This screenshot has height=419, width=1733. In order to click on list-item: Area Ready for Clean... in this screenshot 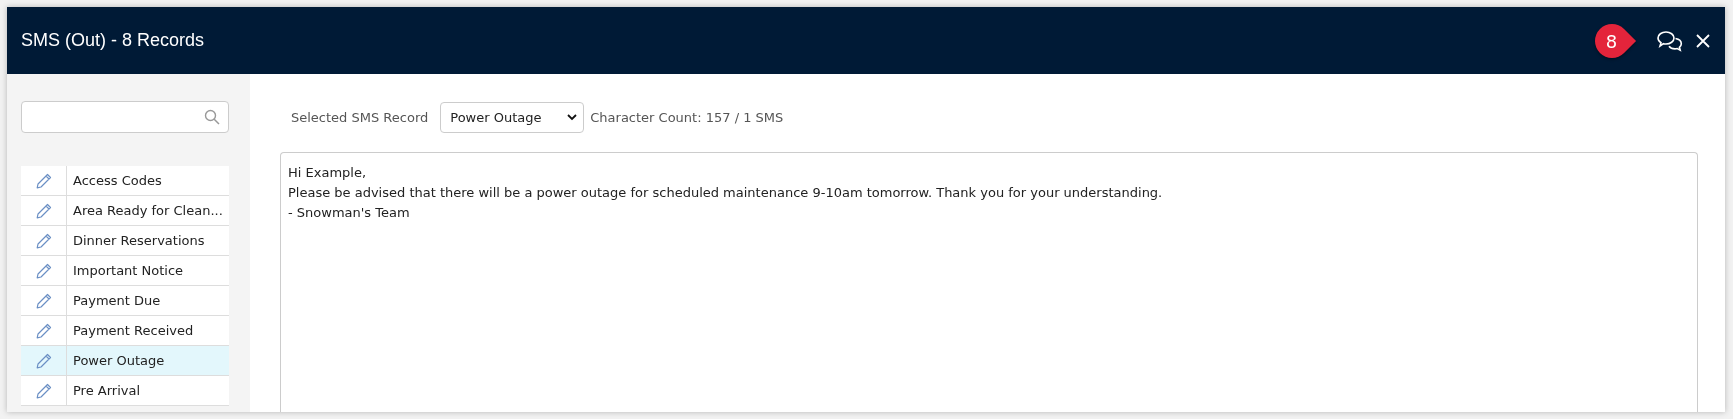, I will do `click(125, 211)`.